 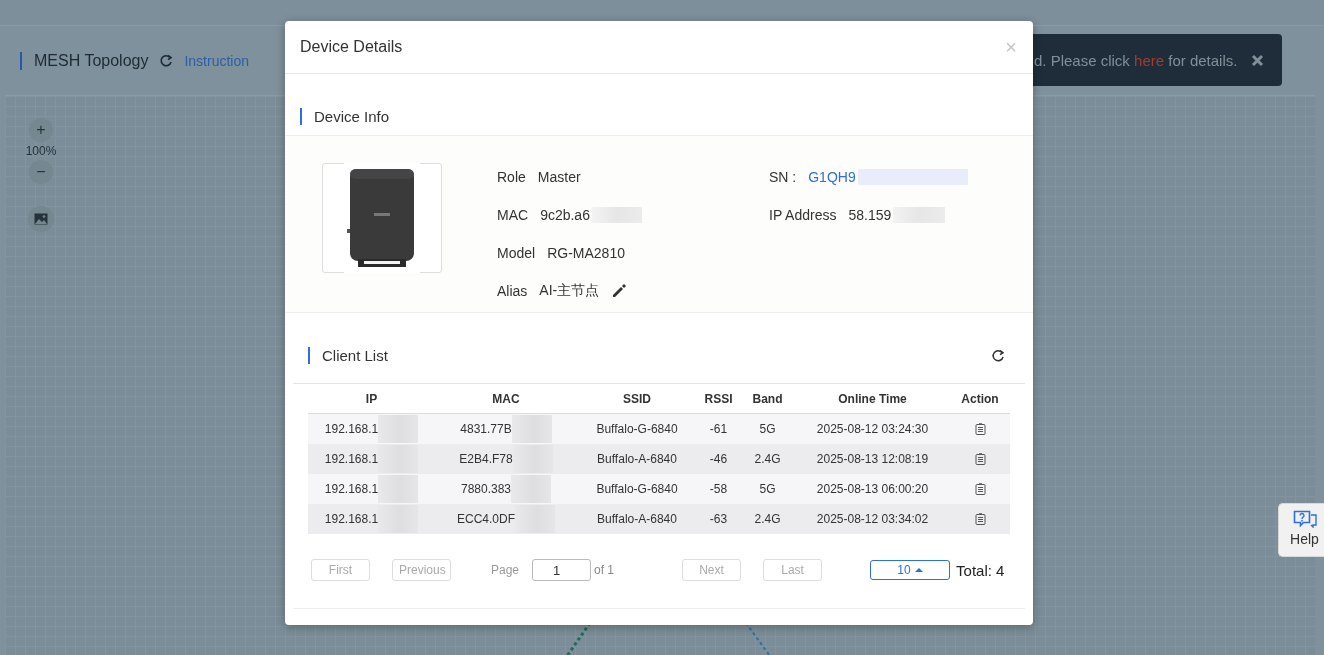 What do you see at coordinates (1304, 519) in the screenshot?
I see `help-chat-icon` at bounding box center [1304, 519].